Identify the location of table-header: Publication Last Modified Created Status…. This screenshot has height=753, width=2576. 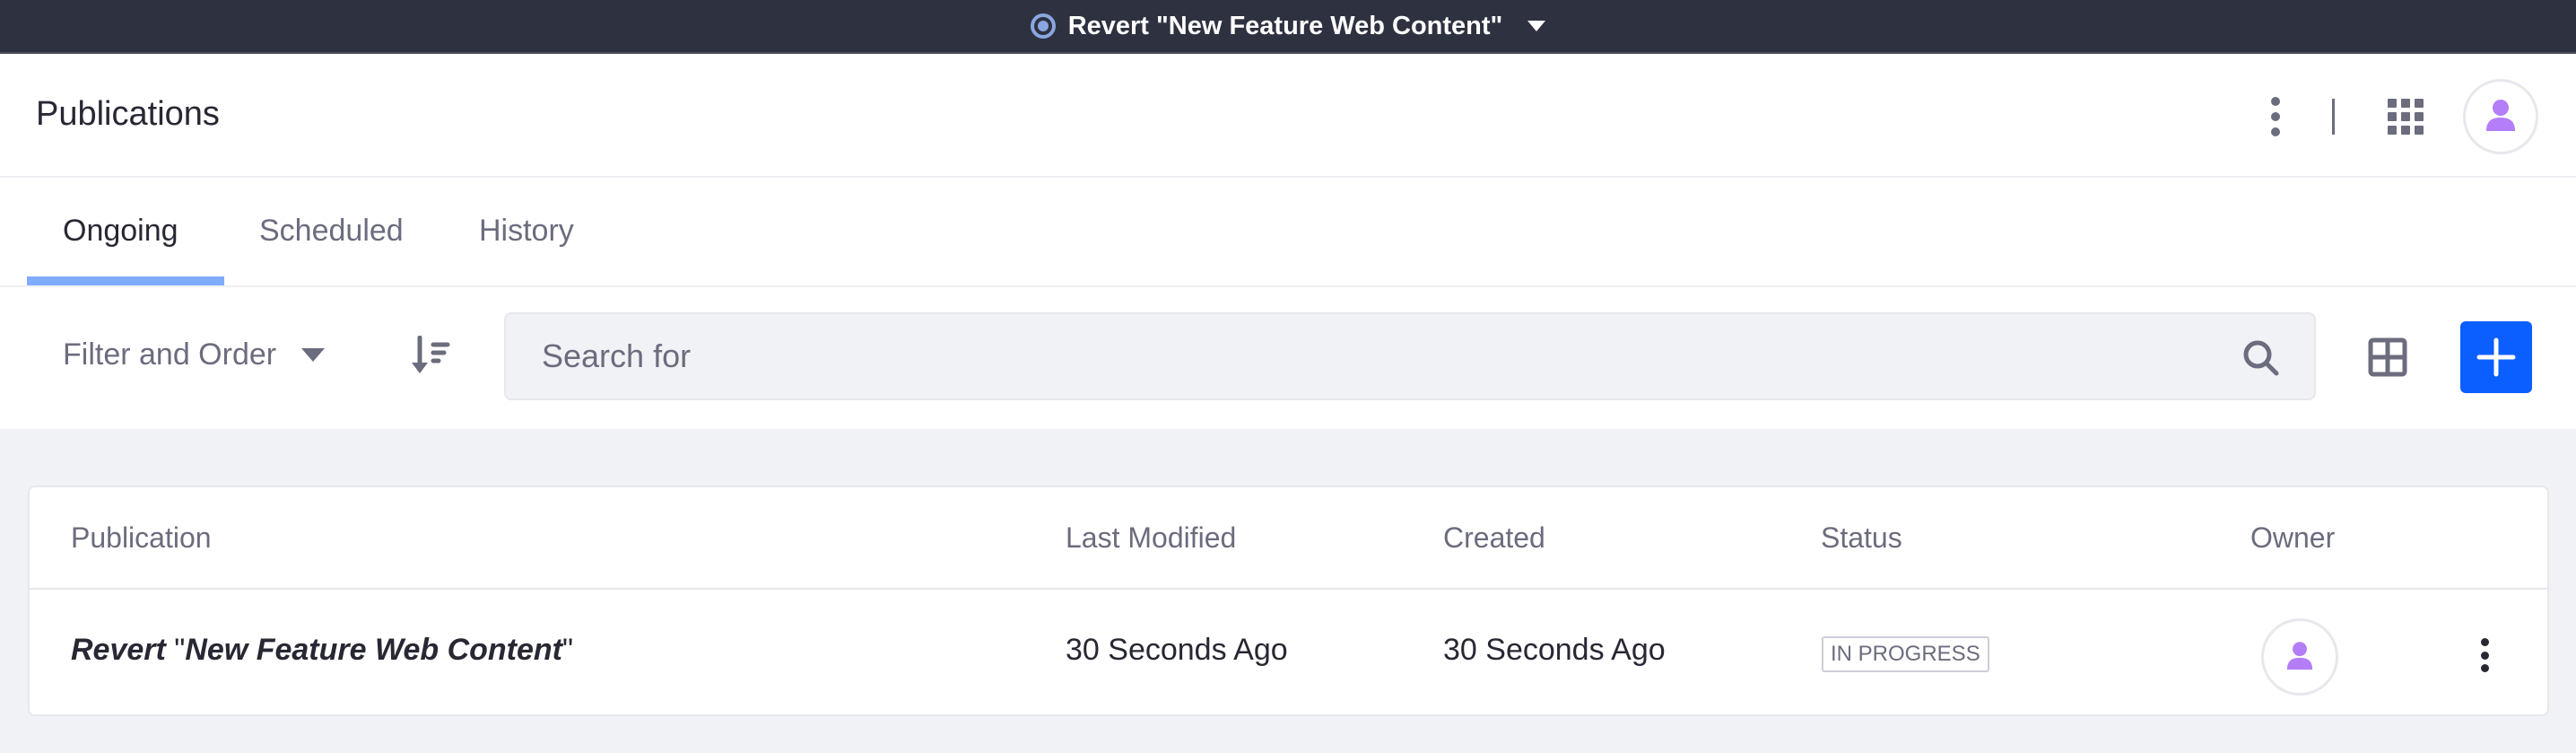
(1288, 538).